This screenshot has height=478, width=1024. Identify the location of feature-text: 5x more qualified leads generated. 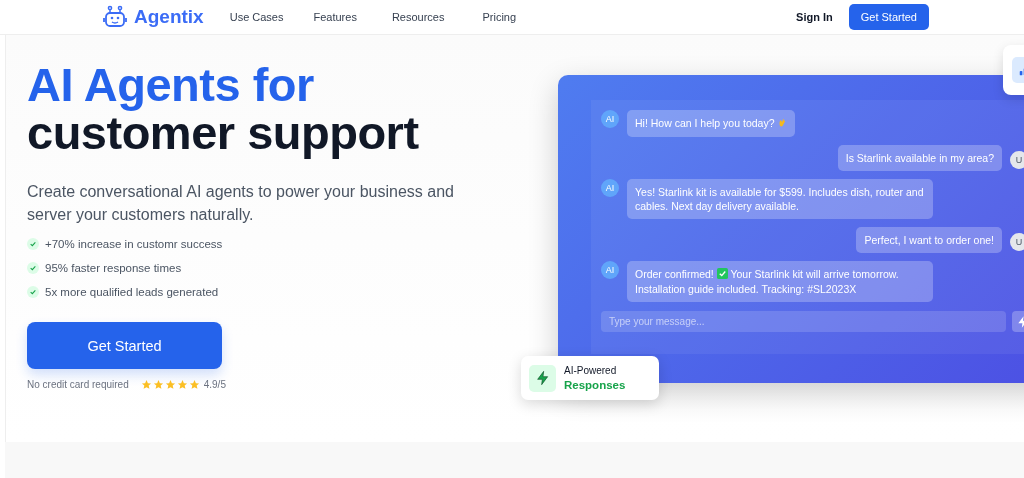
(132, 292).